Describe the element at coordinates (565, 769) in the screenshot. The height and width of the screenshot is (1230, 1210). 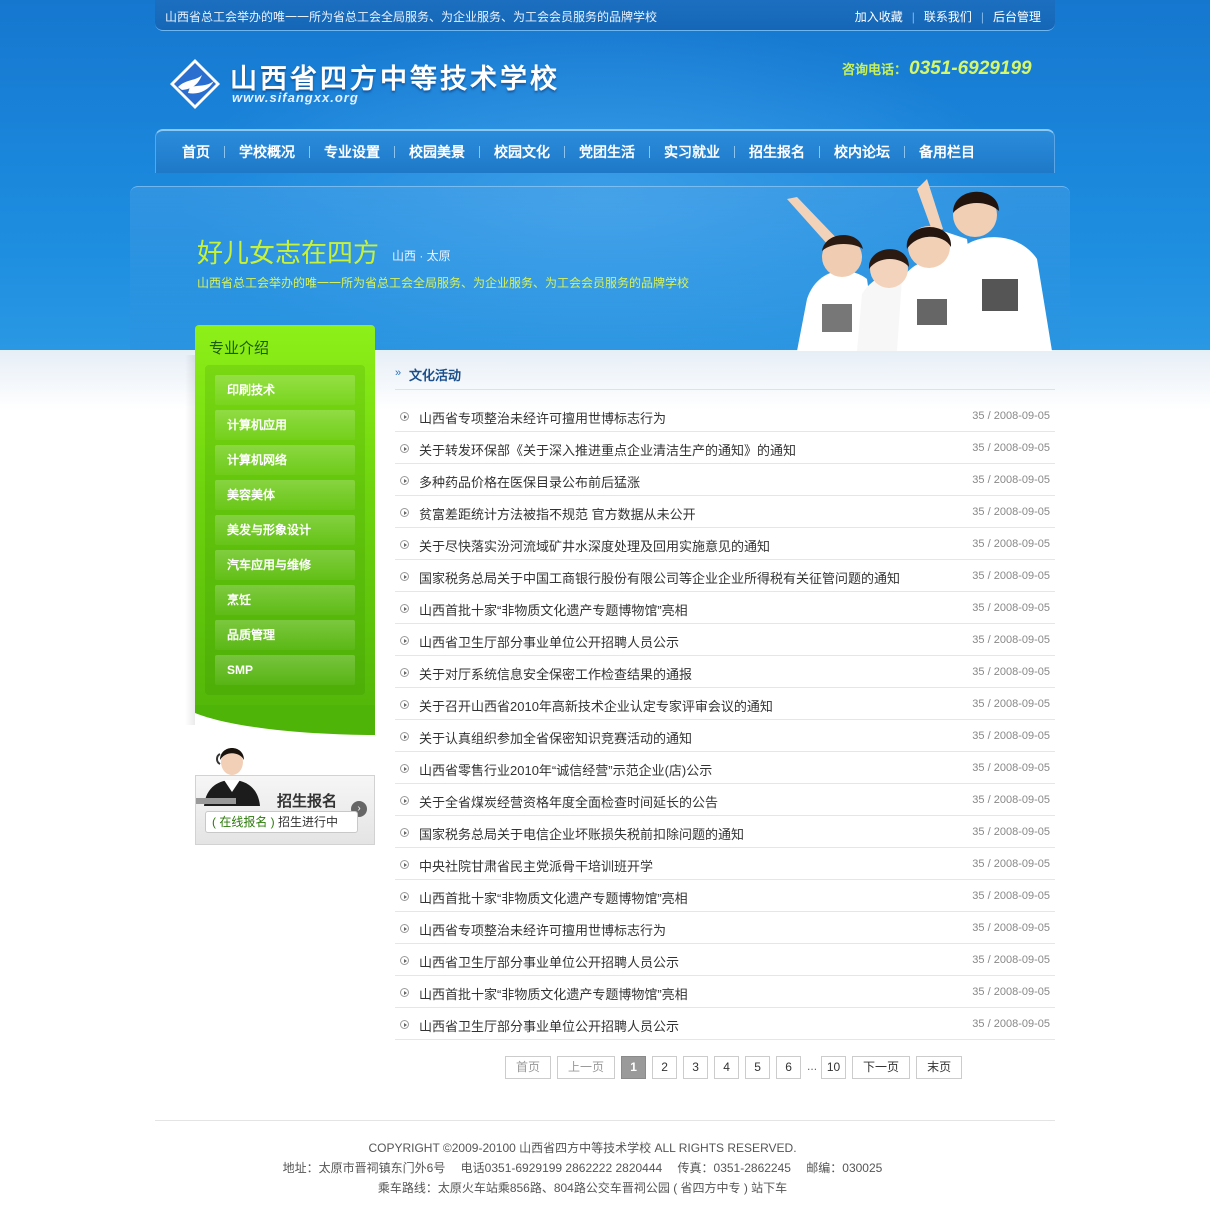
I see `news-title-link: 山西省零售行业2010年“诚信经营”示范企业(店)公示` at that location.